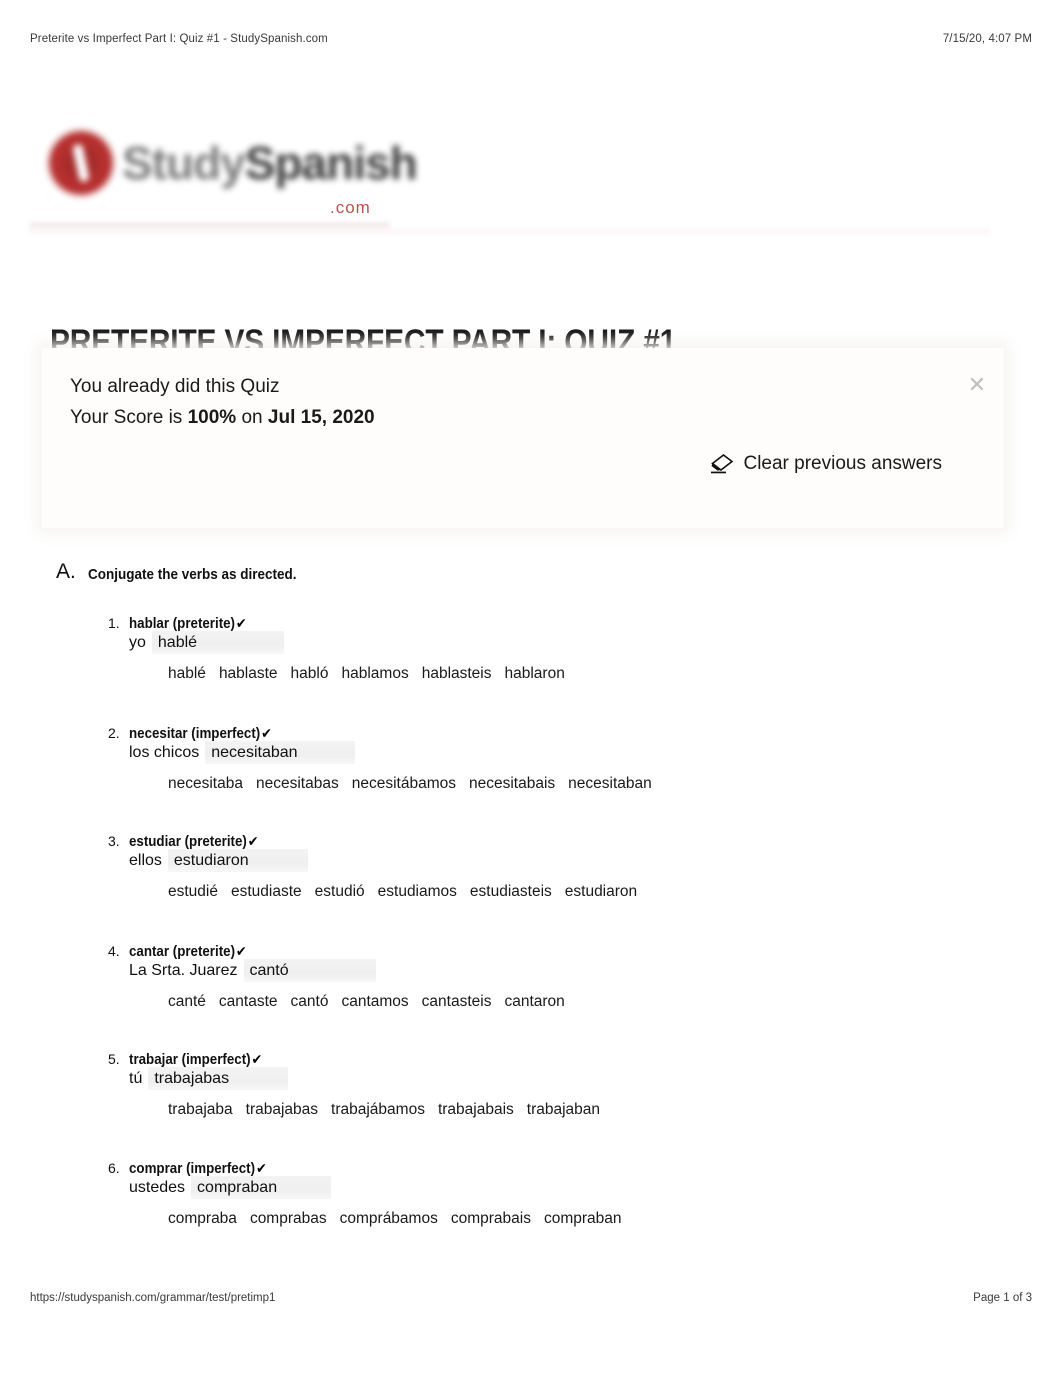  I want to click on question-prompt-text: trabajar (imperfect), so click(190, 1060).